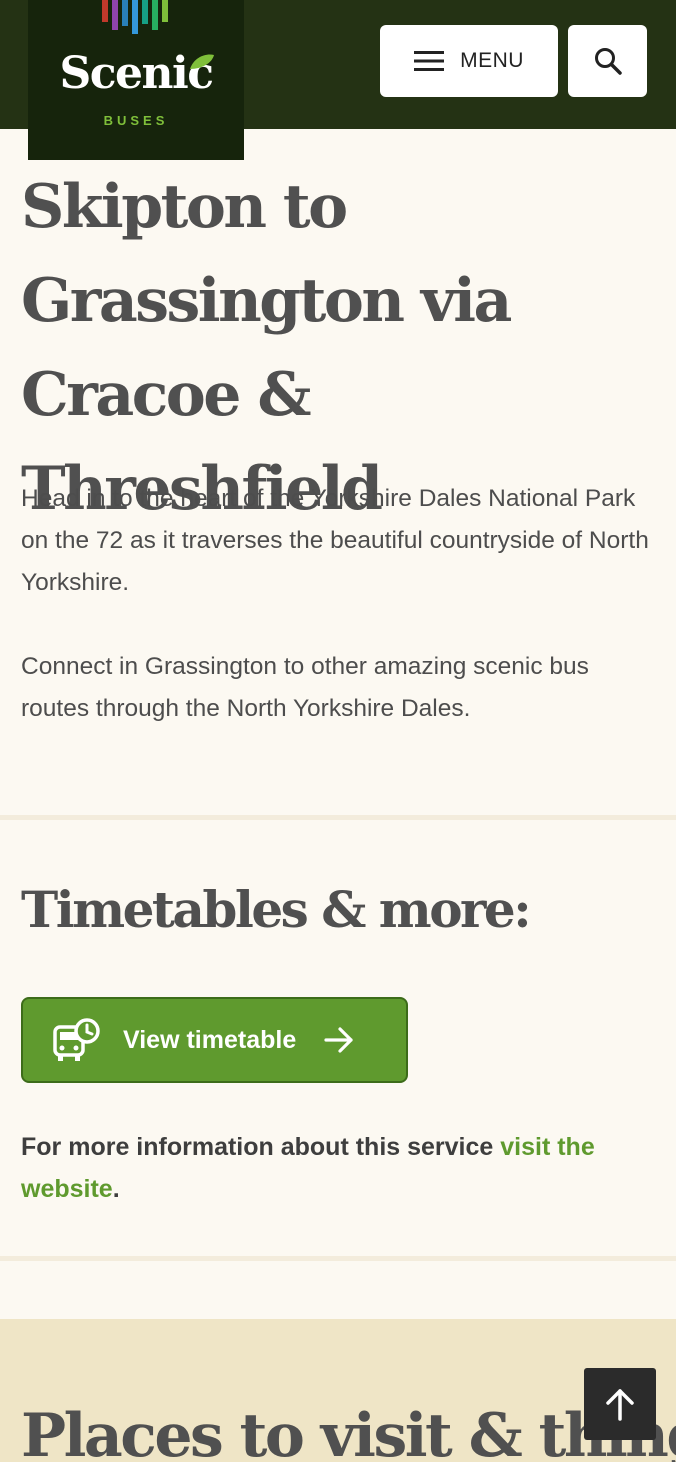  I want to click on back-to-top-button, so click(620, 1404).